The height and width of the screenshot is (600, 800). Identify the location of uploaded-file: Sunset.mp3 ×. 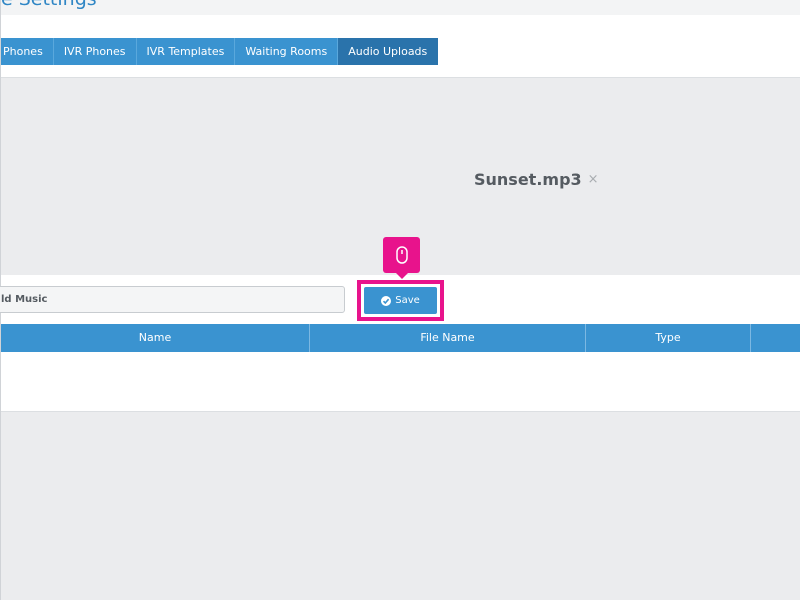
(536, 179).